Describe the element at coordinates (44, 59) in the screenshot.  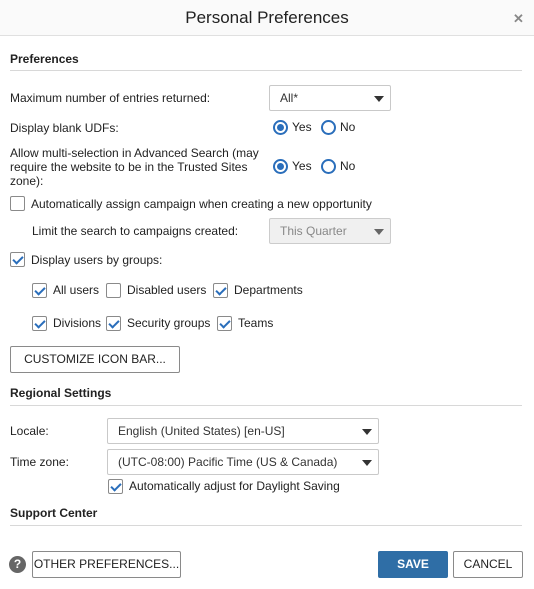
I see `preferences-section-title: Preferences` at that location.